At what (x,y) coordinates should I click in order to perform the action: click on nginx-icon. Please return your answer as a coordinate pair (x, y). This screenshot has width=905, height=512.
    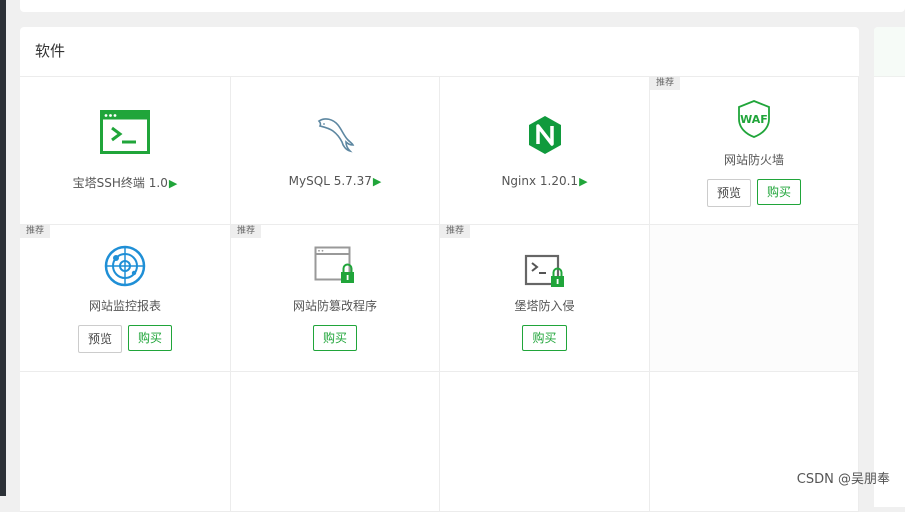
    Looking at the image, I should click on (544, 135).